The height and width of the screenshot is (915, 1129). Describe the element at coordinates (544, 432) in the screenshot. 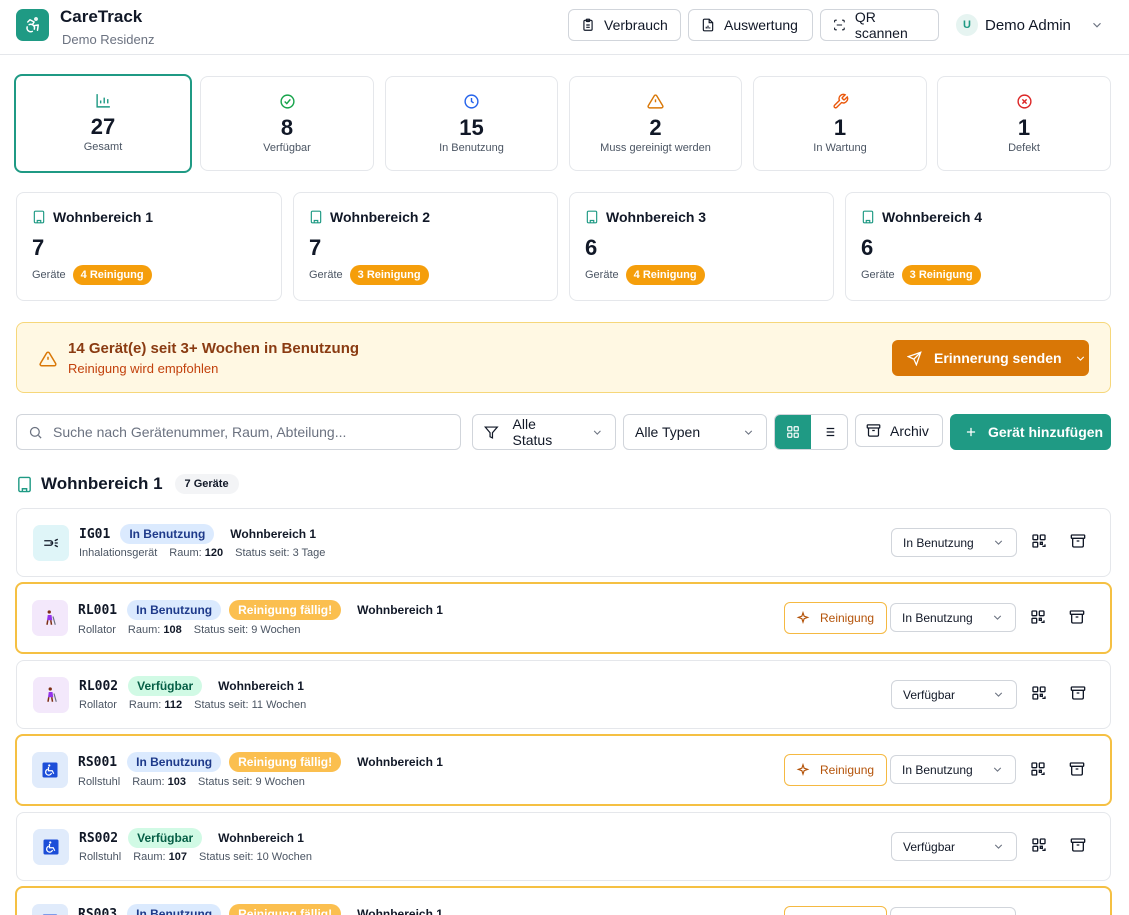

I see `status-filter-select: Alle Status` at that location.